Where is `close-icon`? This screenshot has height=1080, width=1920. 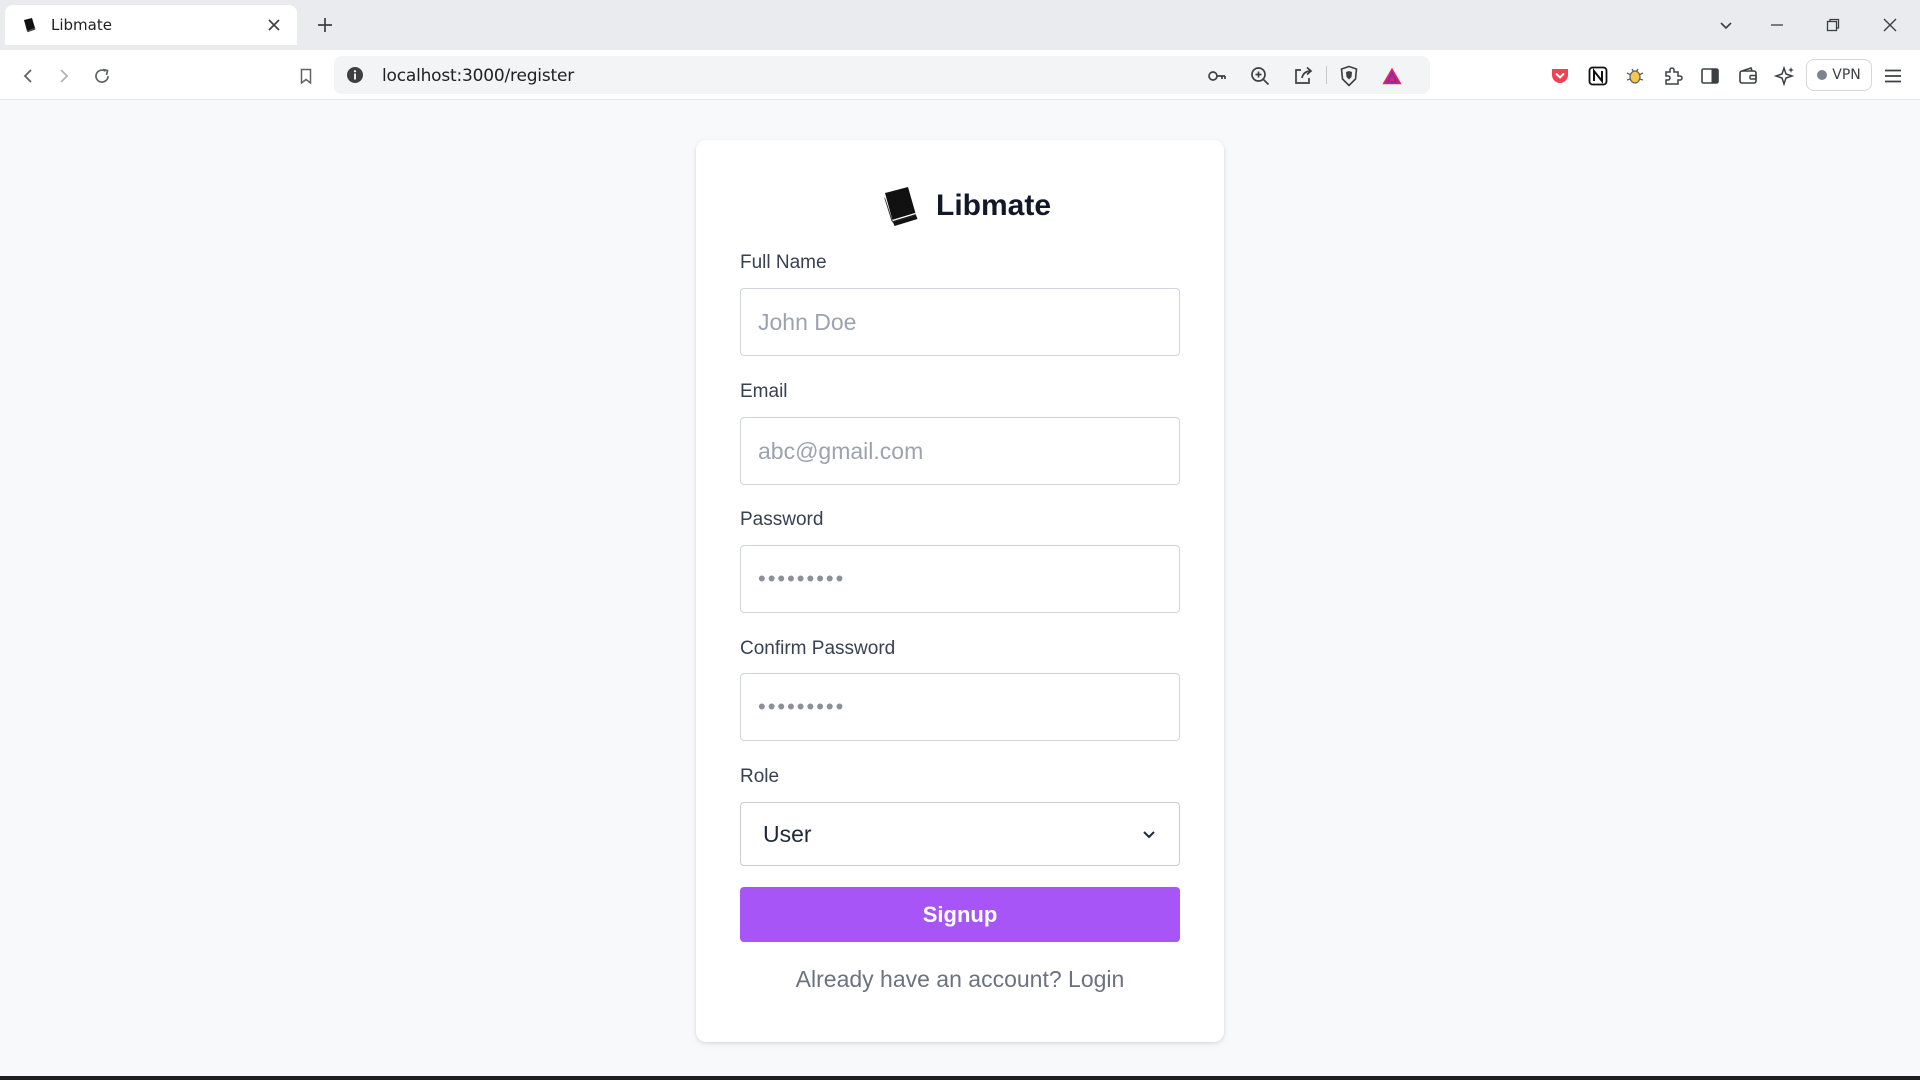 close-icon is located at coordinates (274, 25).